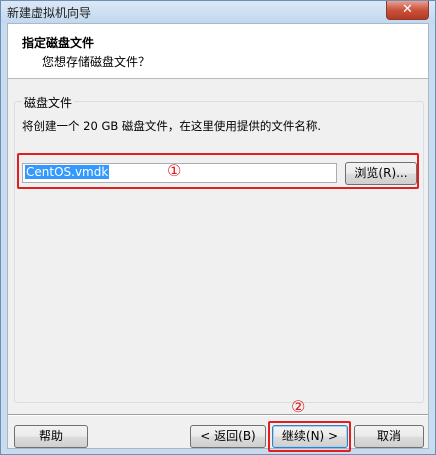 The image size is (436, 455). Describe the element at coordinates (58, 43) in the screenshot. I see `page-title: 指定磁盘文件` at that location.